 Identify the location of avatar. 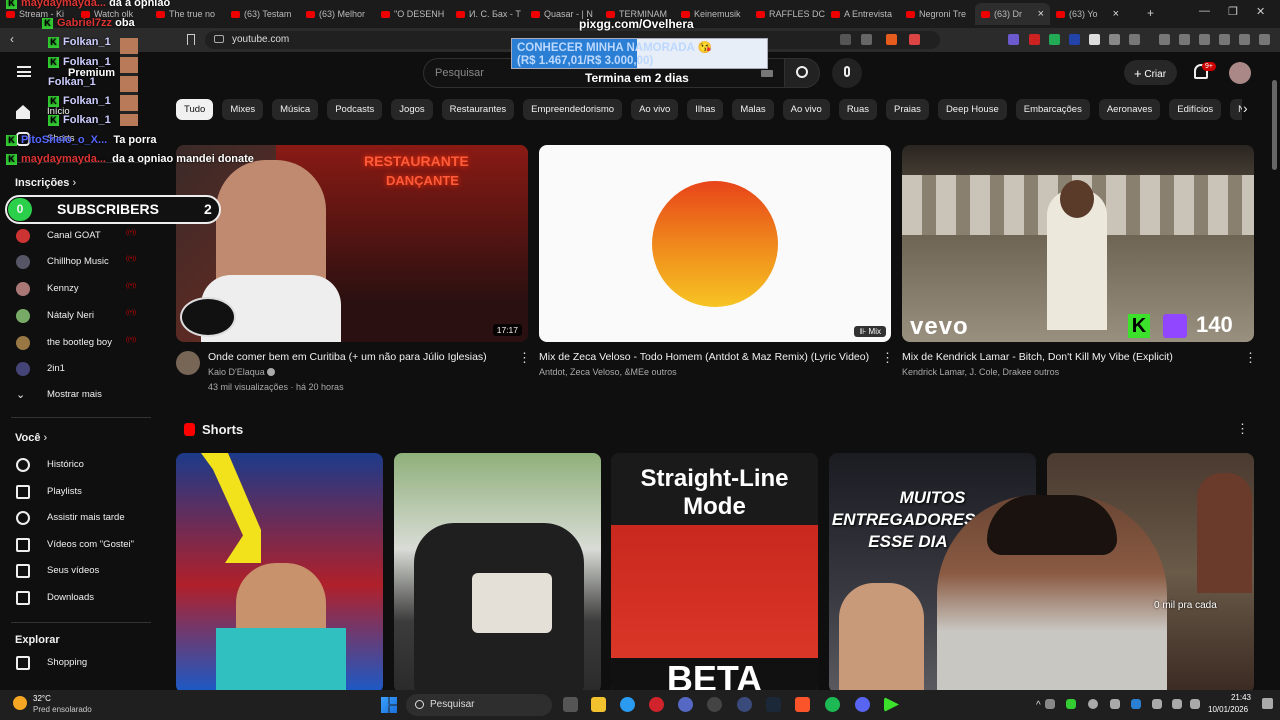
(1240, 73).